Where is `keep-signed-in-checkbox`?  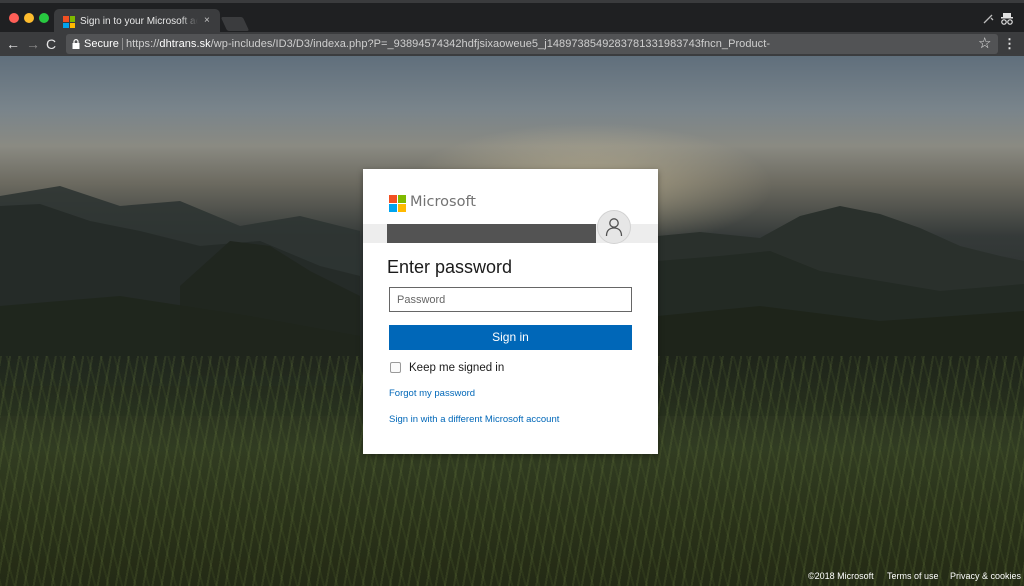 keep-signed-in-checkbox is located at coordinates (395, 367).